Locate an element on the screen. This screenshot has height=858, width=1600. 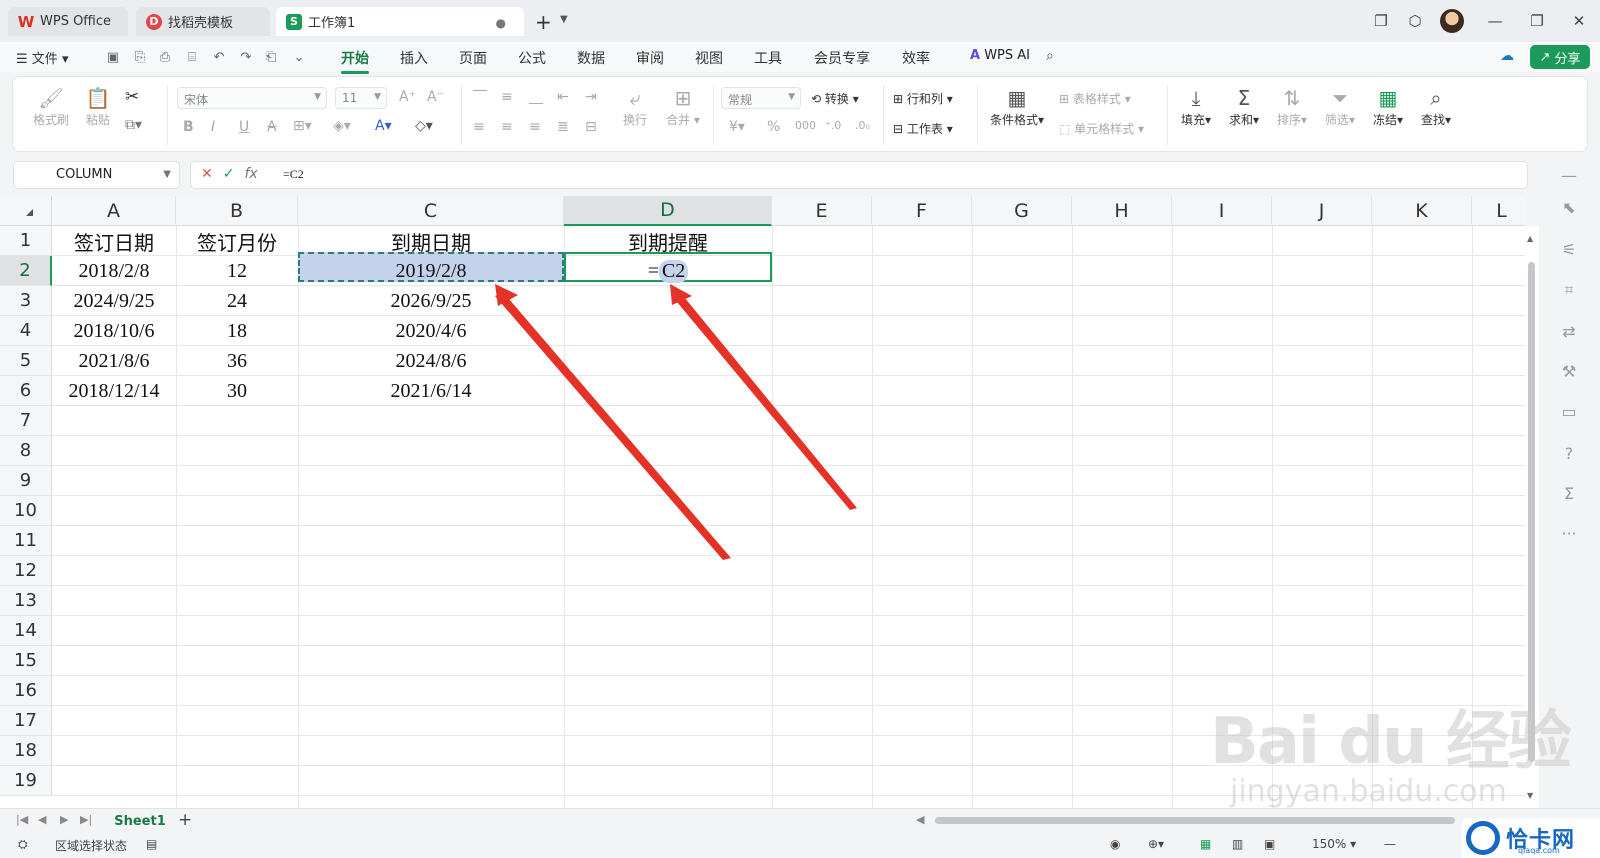
sheet-tab-sheet1: Sheet1 is located at coordinates (140, 821).